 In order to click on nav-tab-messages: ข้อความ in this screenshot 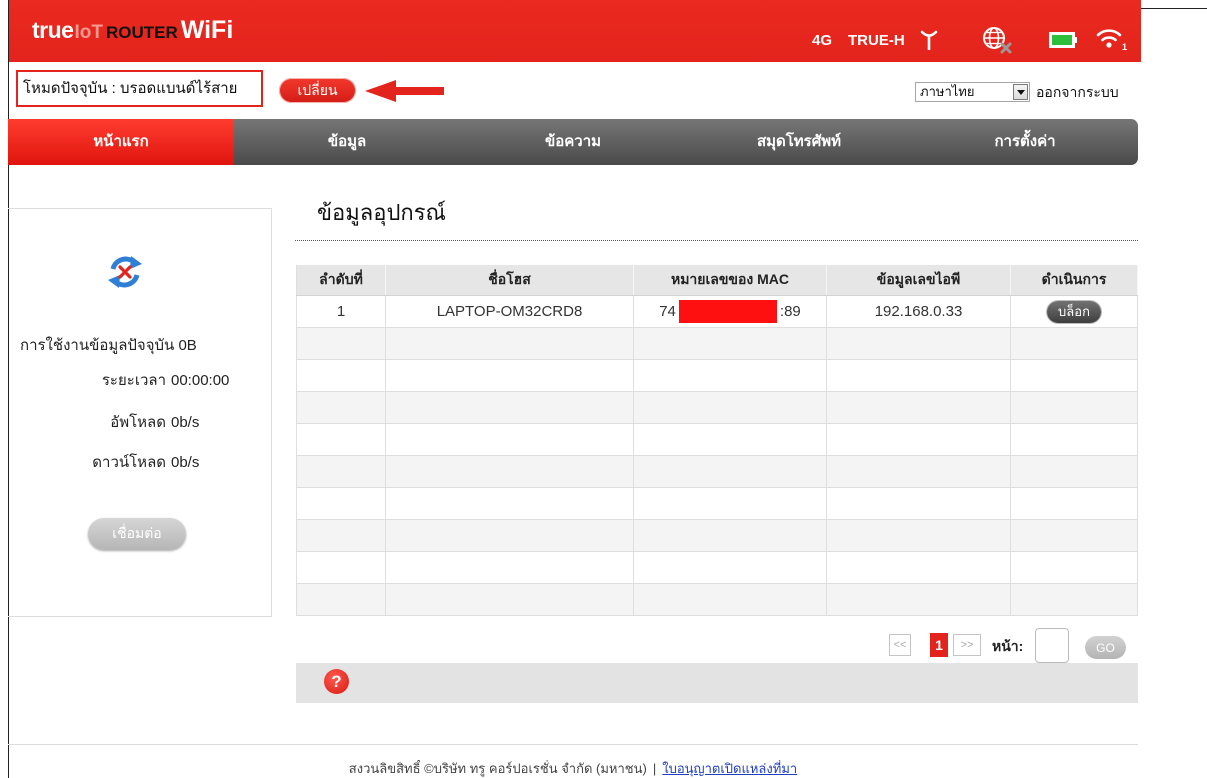, I will do `click(573, 142)`.